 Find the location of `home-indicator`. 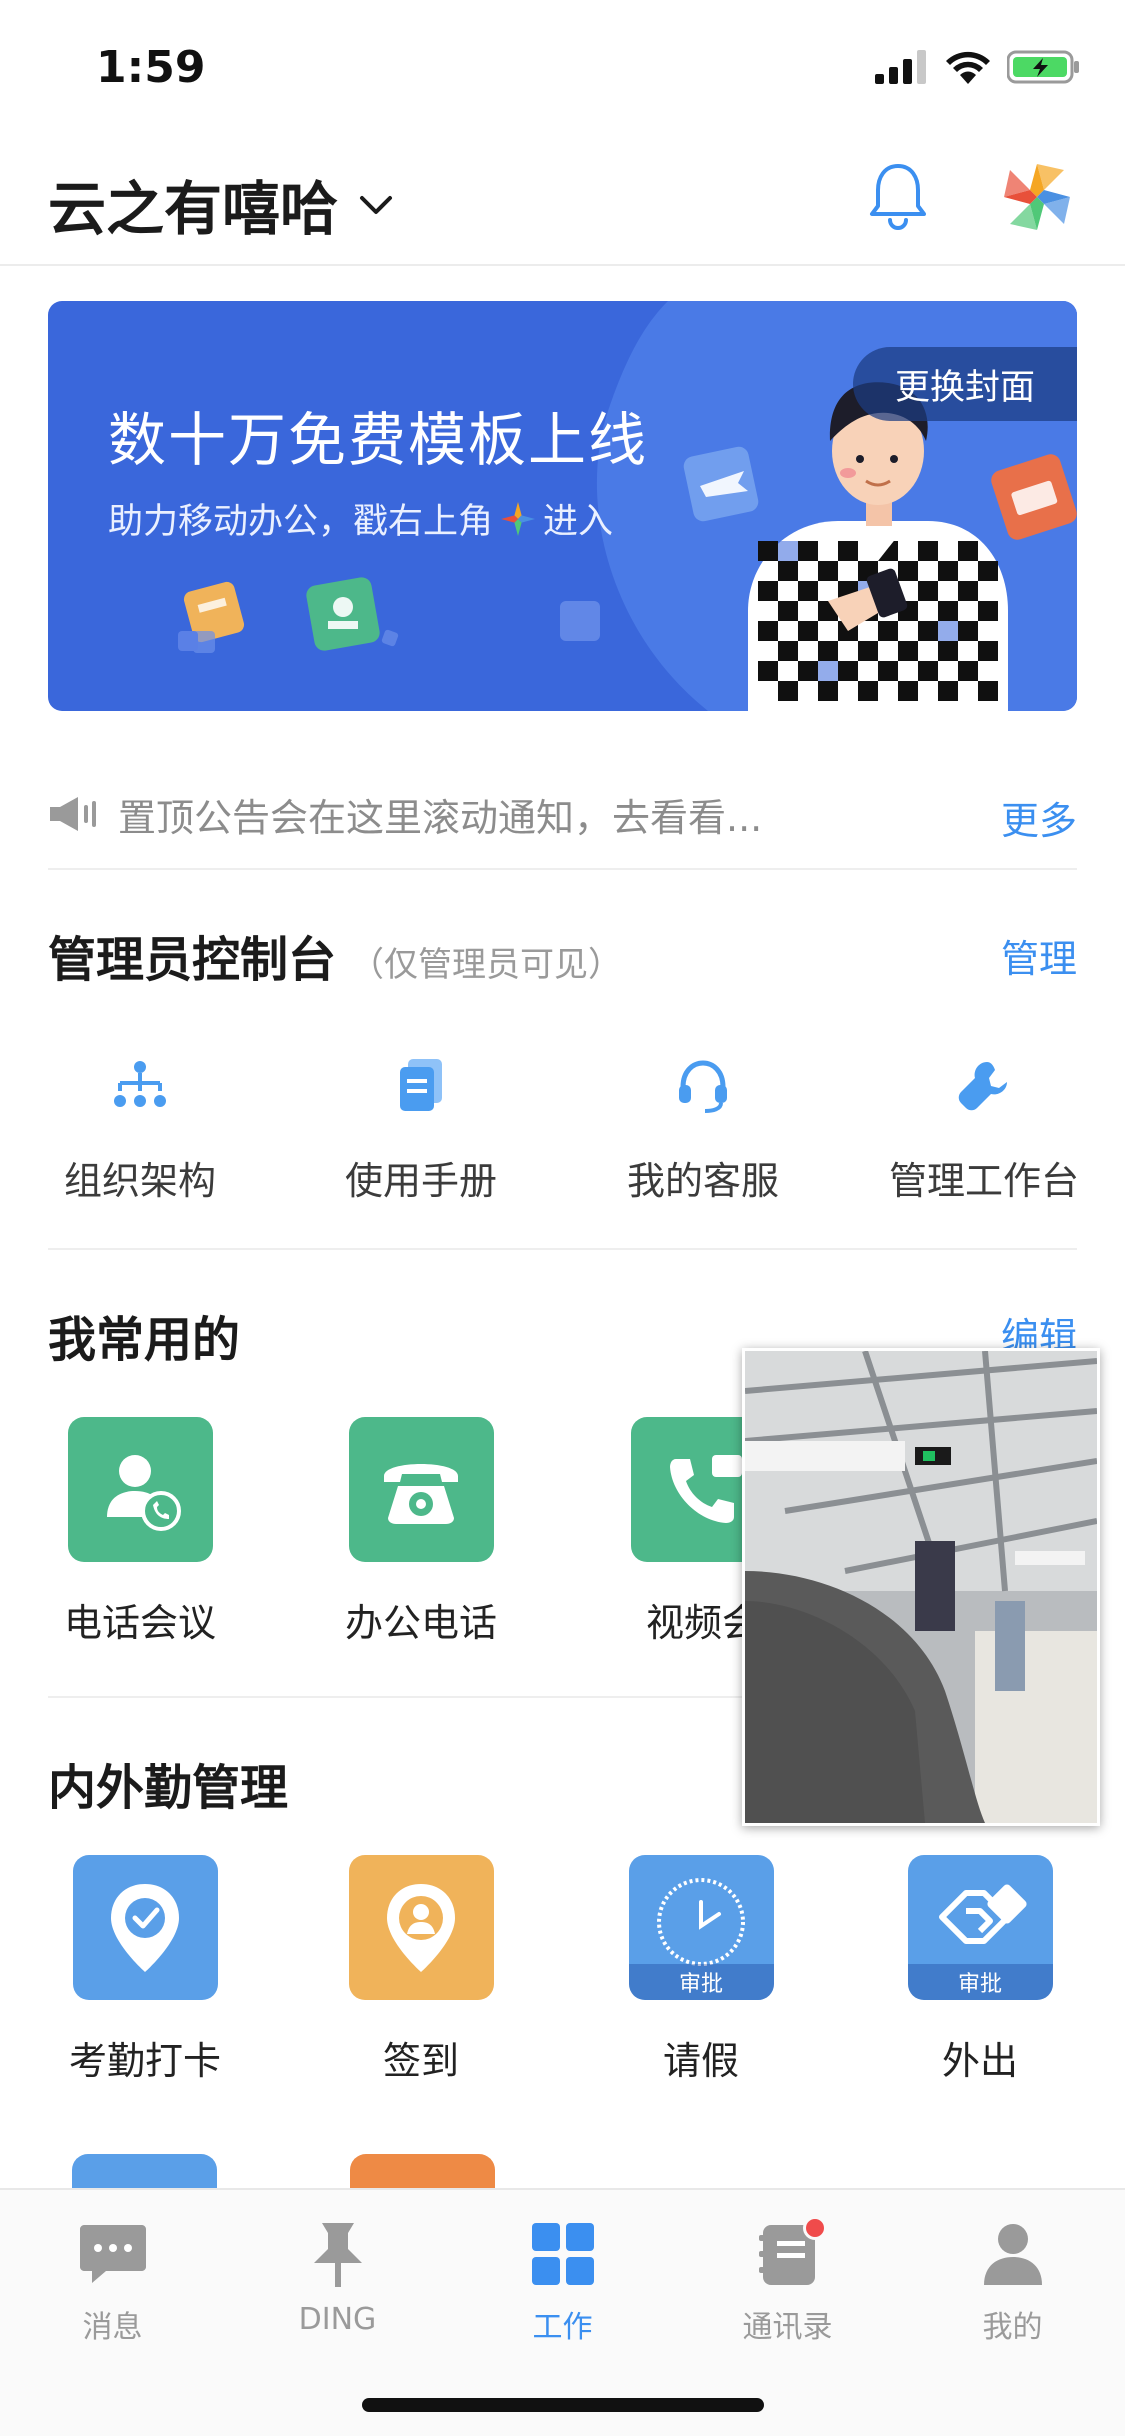

home-indicator is located at coordinates (563, 2405).